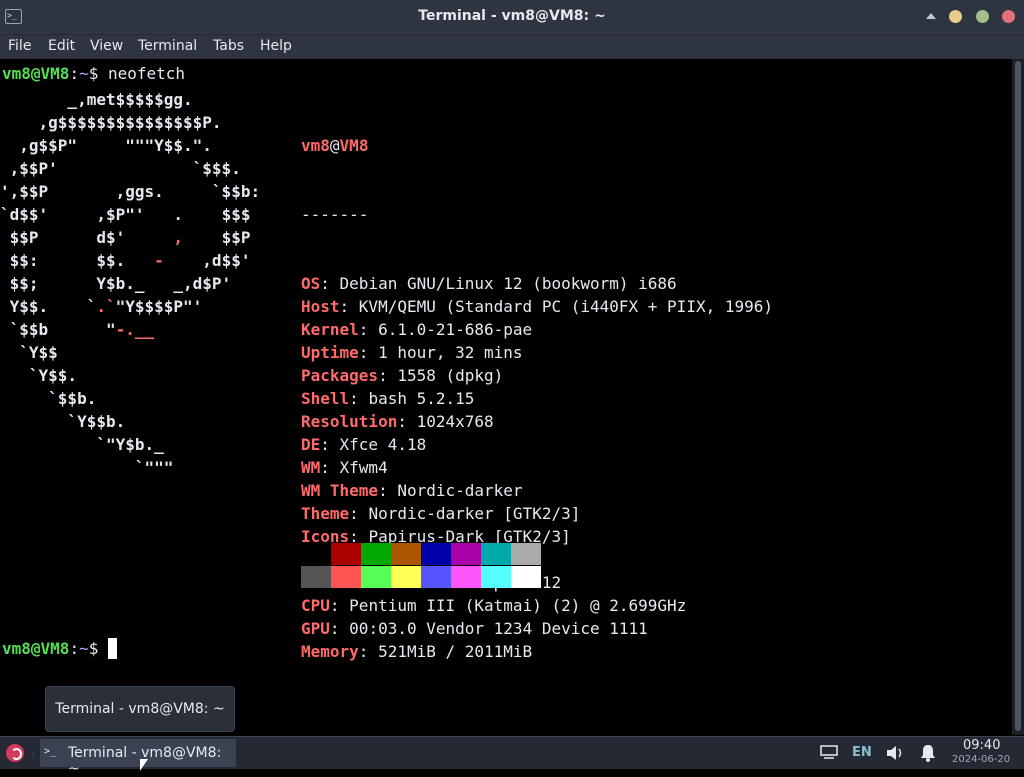  What do you see at coordinates (98, 73) in the screenshot?
I see `prompt-dollar: $` at bounding box center [98, 73].